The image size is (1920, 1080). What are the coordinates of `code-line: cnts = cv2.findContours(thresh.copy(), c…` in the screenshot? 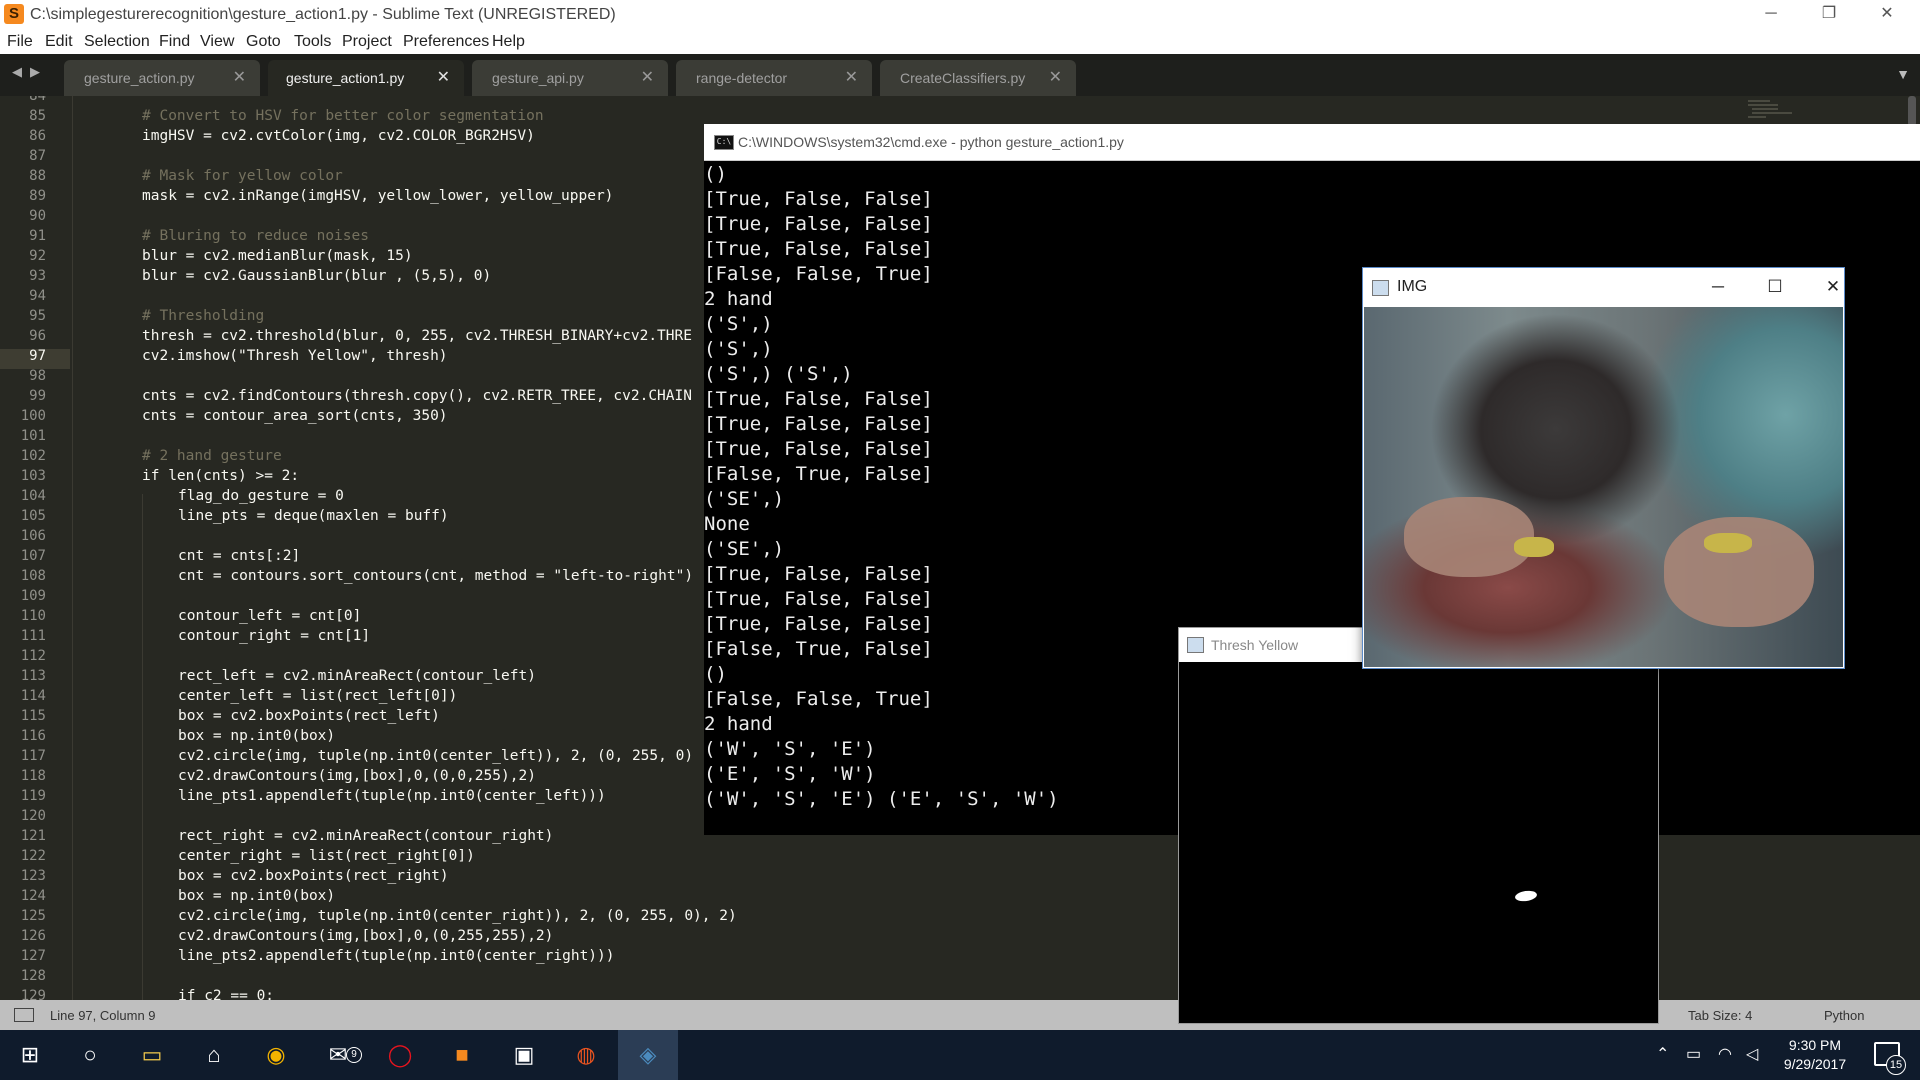 It's located at (417, 396).